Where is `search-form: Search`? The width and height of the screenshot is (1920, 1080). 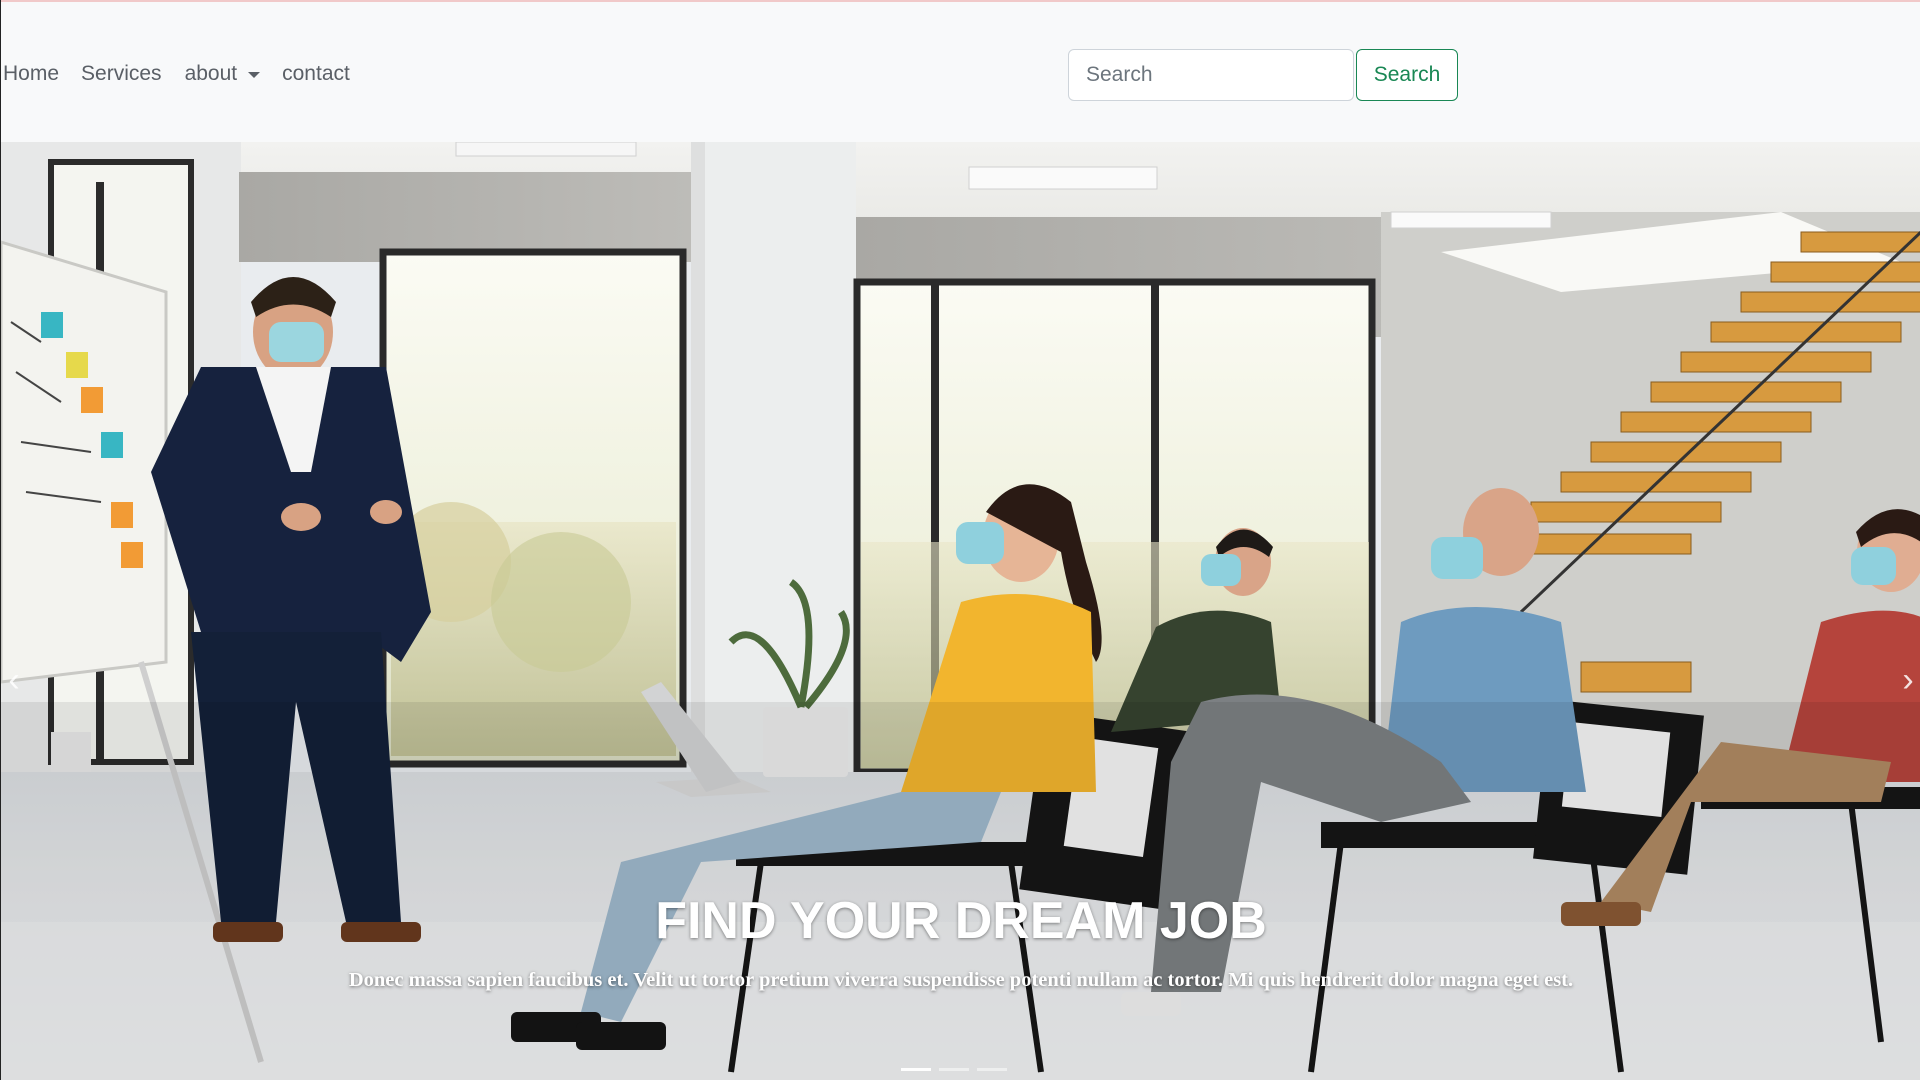 search-form: Search is located at coordinates (1263, 75).